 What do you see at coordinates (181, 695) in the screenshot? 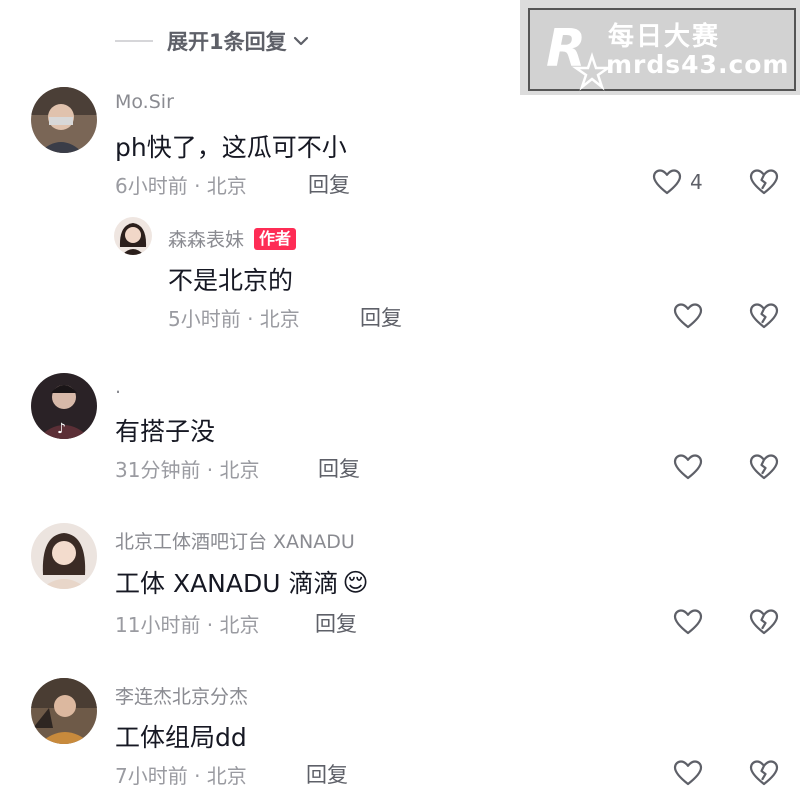
I see `comment-username: 李连杰北京分杰` at bounding box center [181, 695].